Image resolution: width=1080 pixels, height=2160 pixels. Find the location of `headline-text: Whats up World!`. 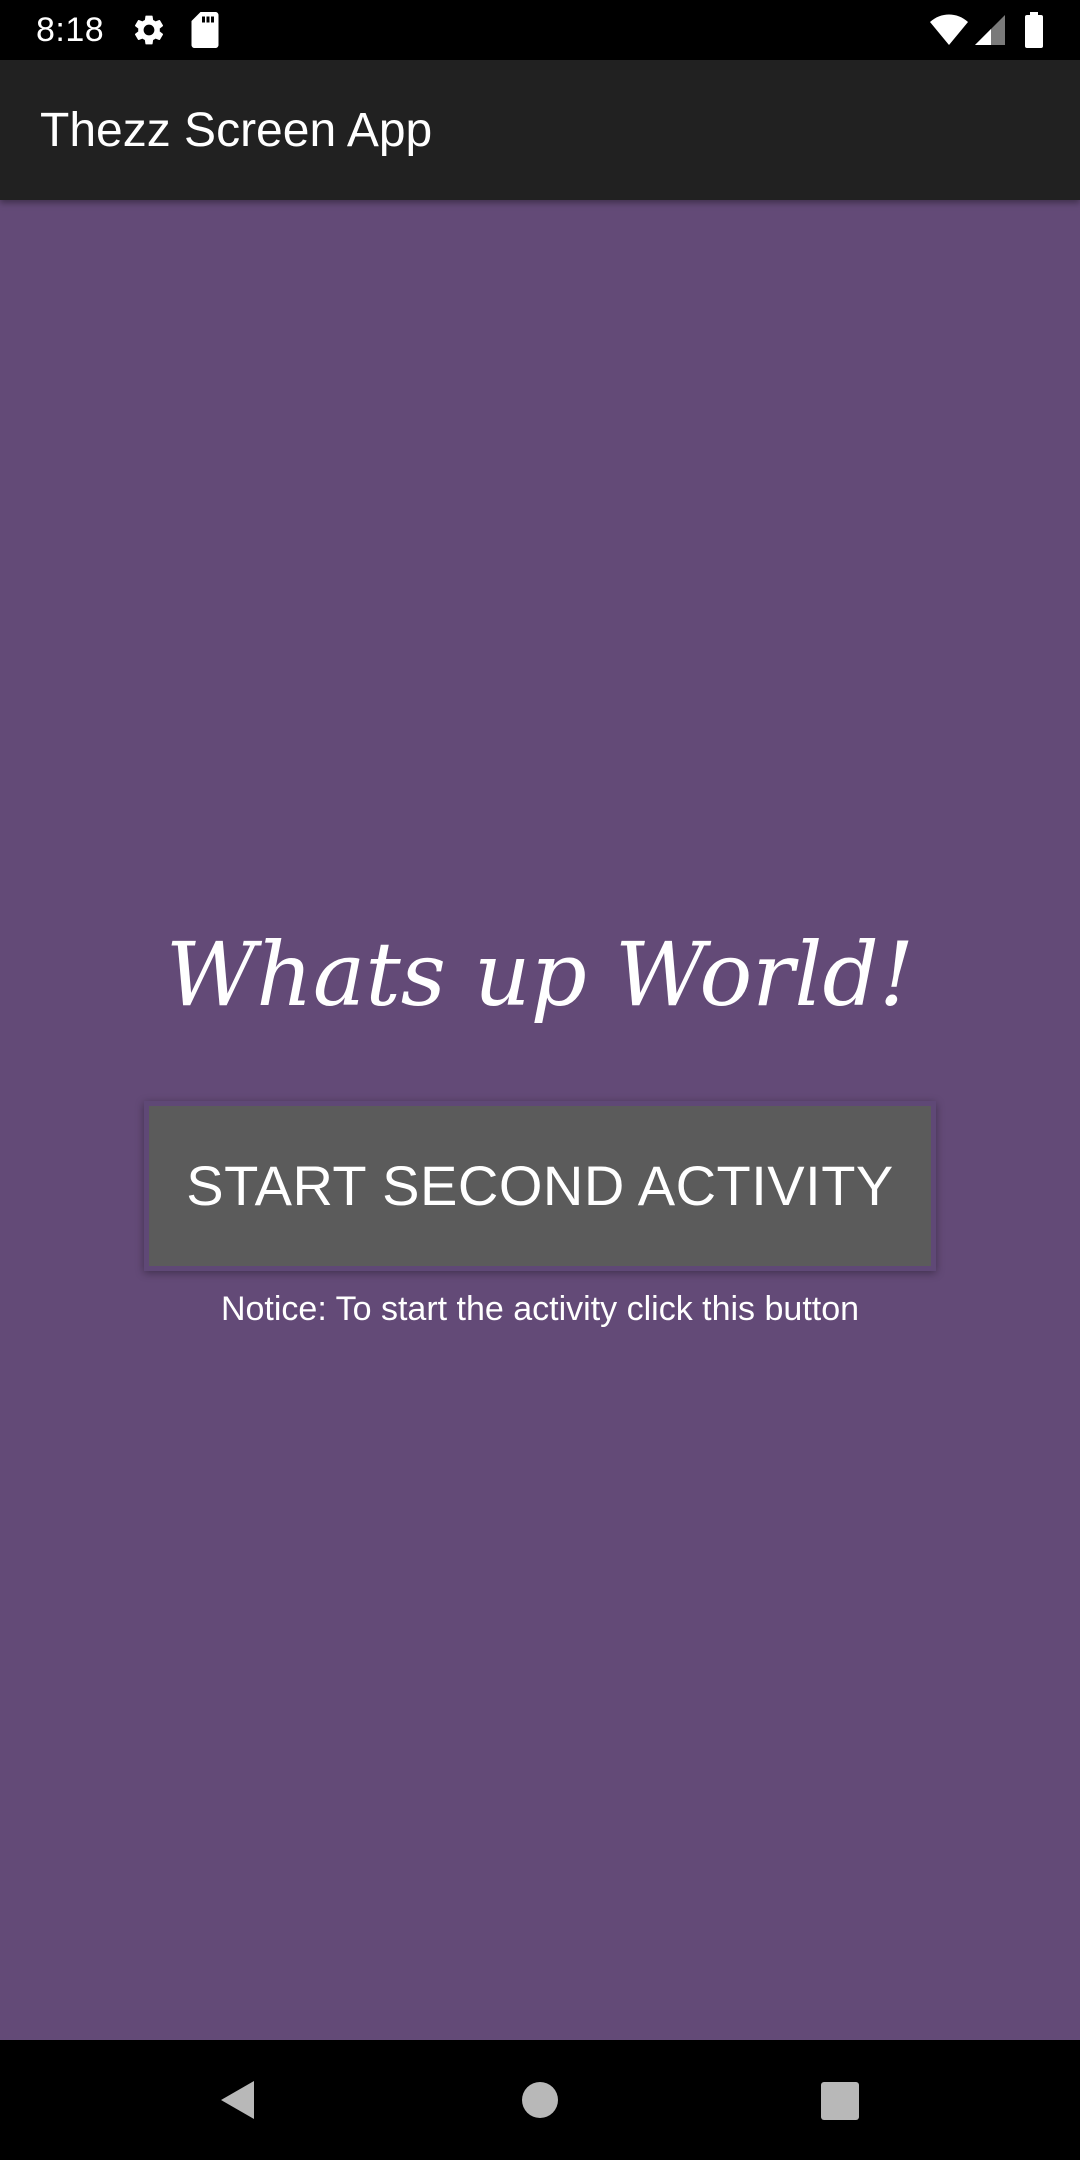

headline-text: Whats up World! is located at coordinates (540, 974).